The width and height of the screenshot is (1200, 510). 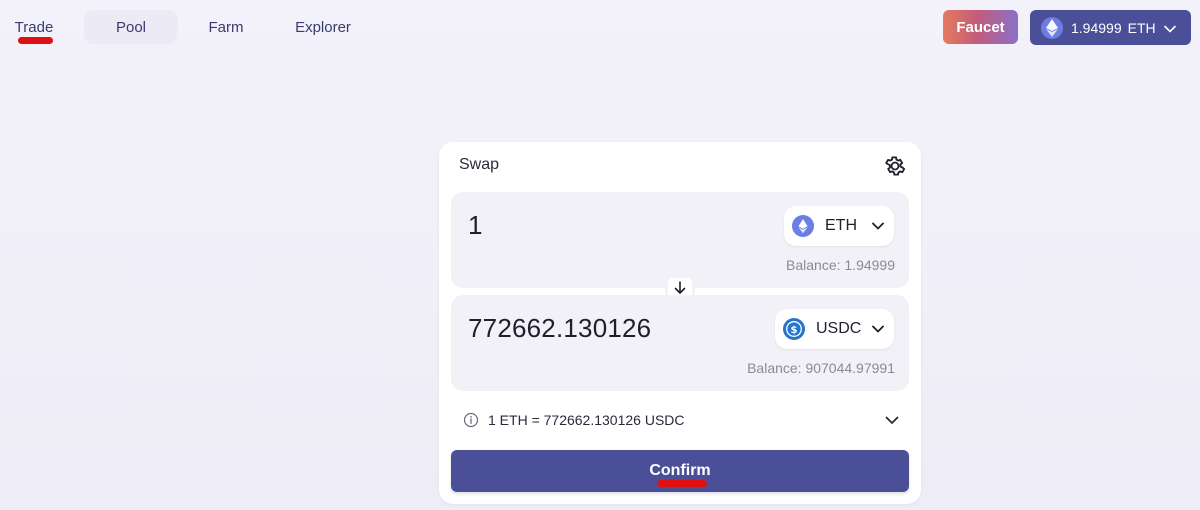 What do you see at coordinates (821, 368) in the screenshot?
I see `to-balance: Balance: 907044.97991` at bounding box center [821, 368].